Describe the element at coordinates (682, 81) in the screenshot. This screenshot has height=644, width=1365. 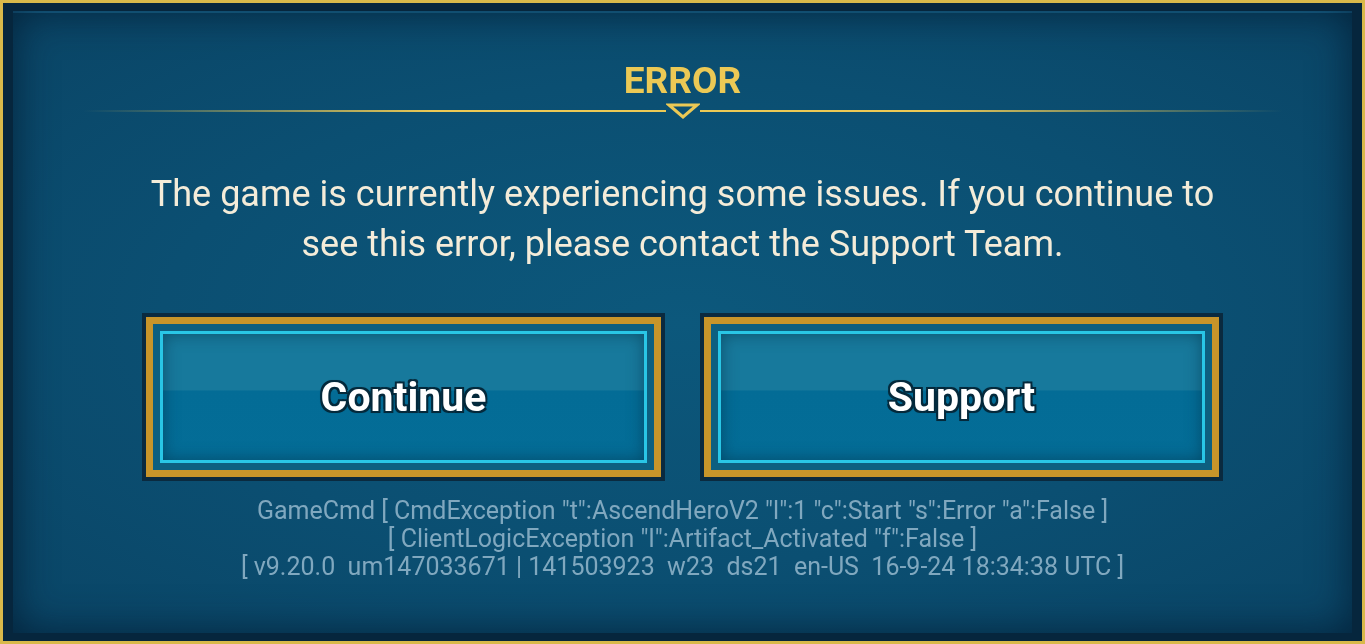
I see `dialog-title: ERROR` at that location.